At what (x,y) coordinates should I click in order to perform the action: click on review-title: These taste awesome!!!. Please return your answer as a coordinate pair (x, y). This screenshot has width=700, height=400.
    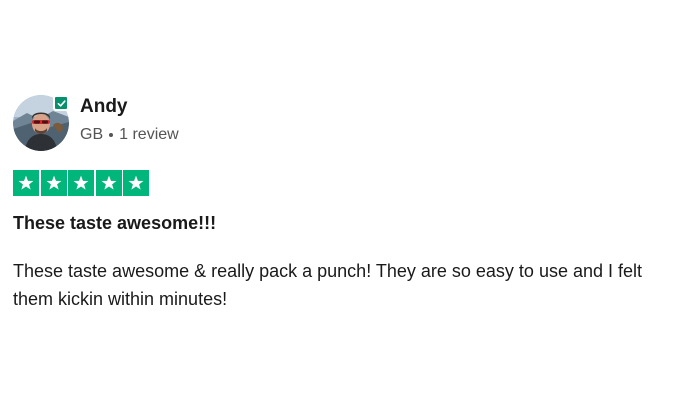
    Looking at the image, I should click on (114, 223).